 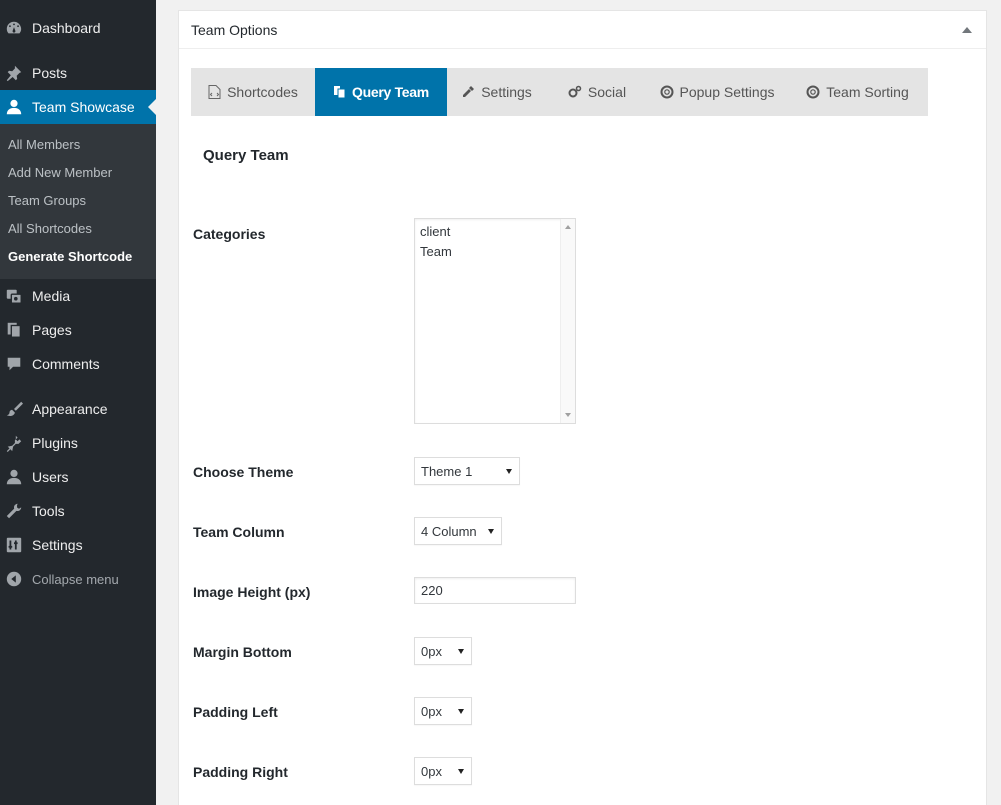 I want to click on listbox-scrollbar, so click(x=567, y=321).